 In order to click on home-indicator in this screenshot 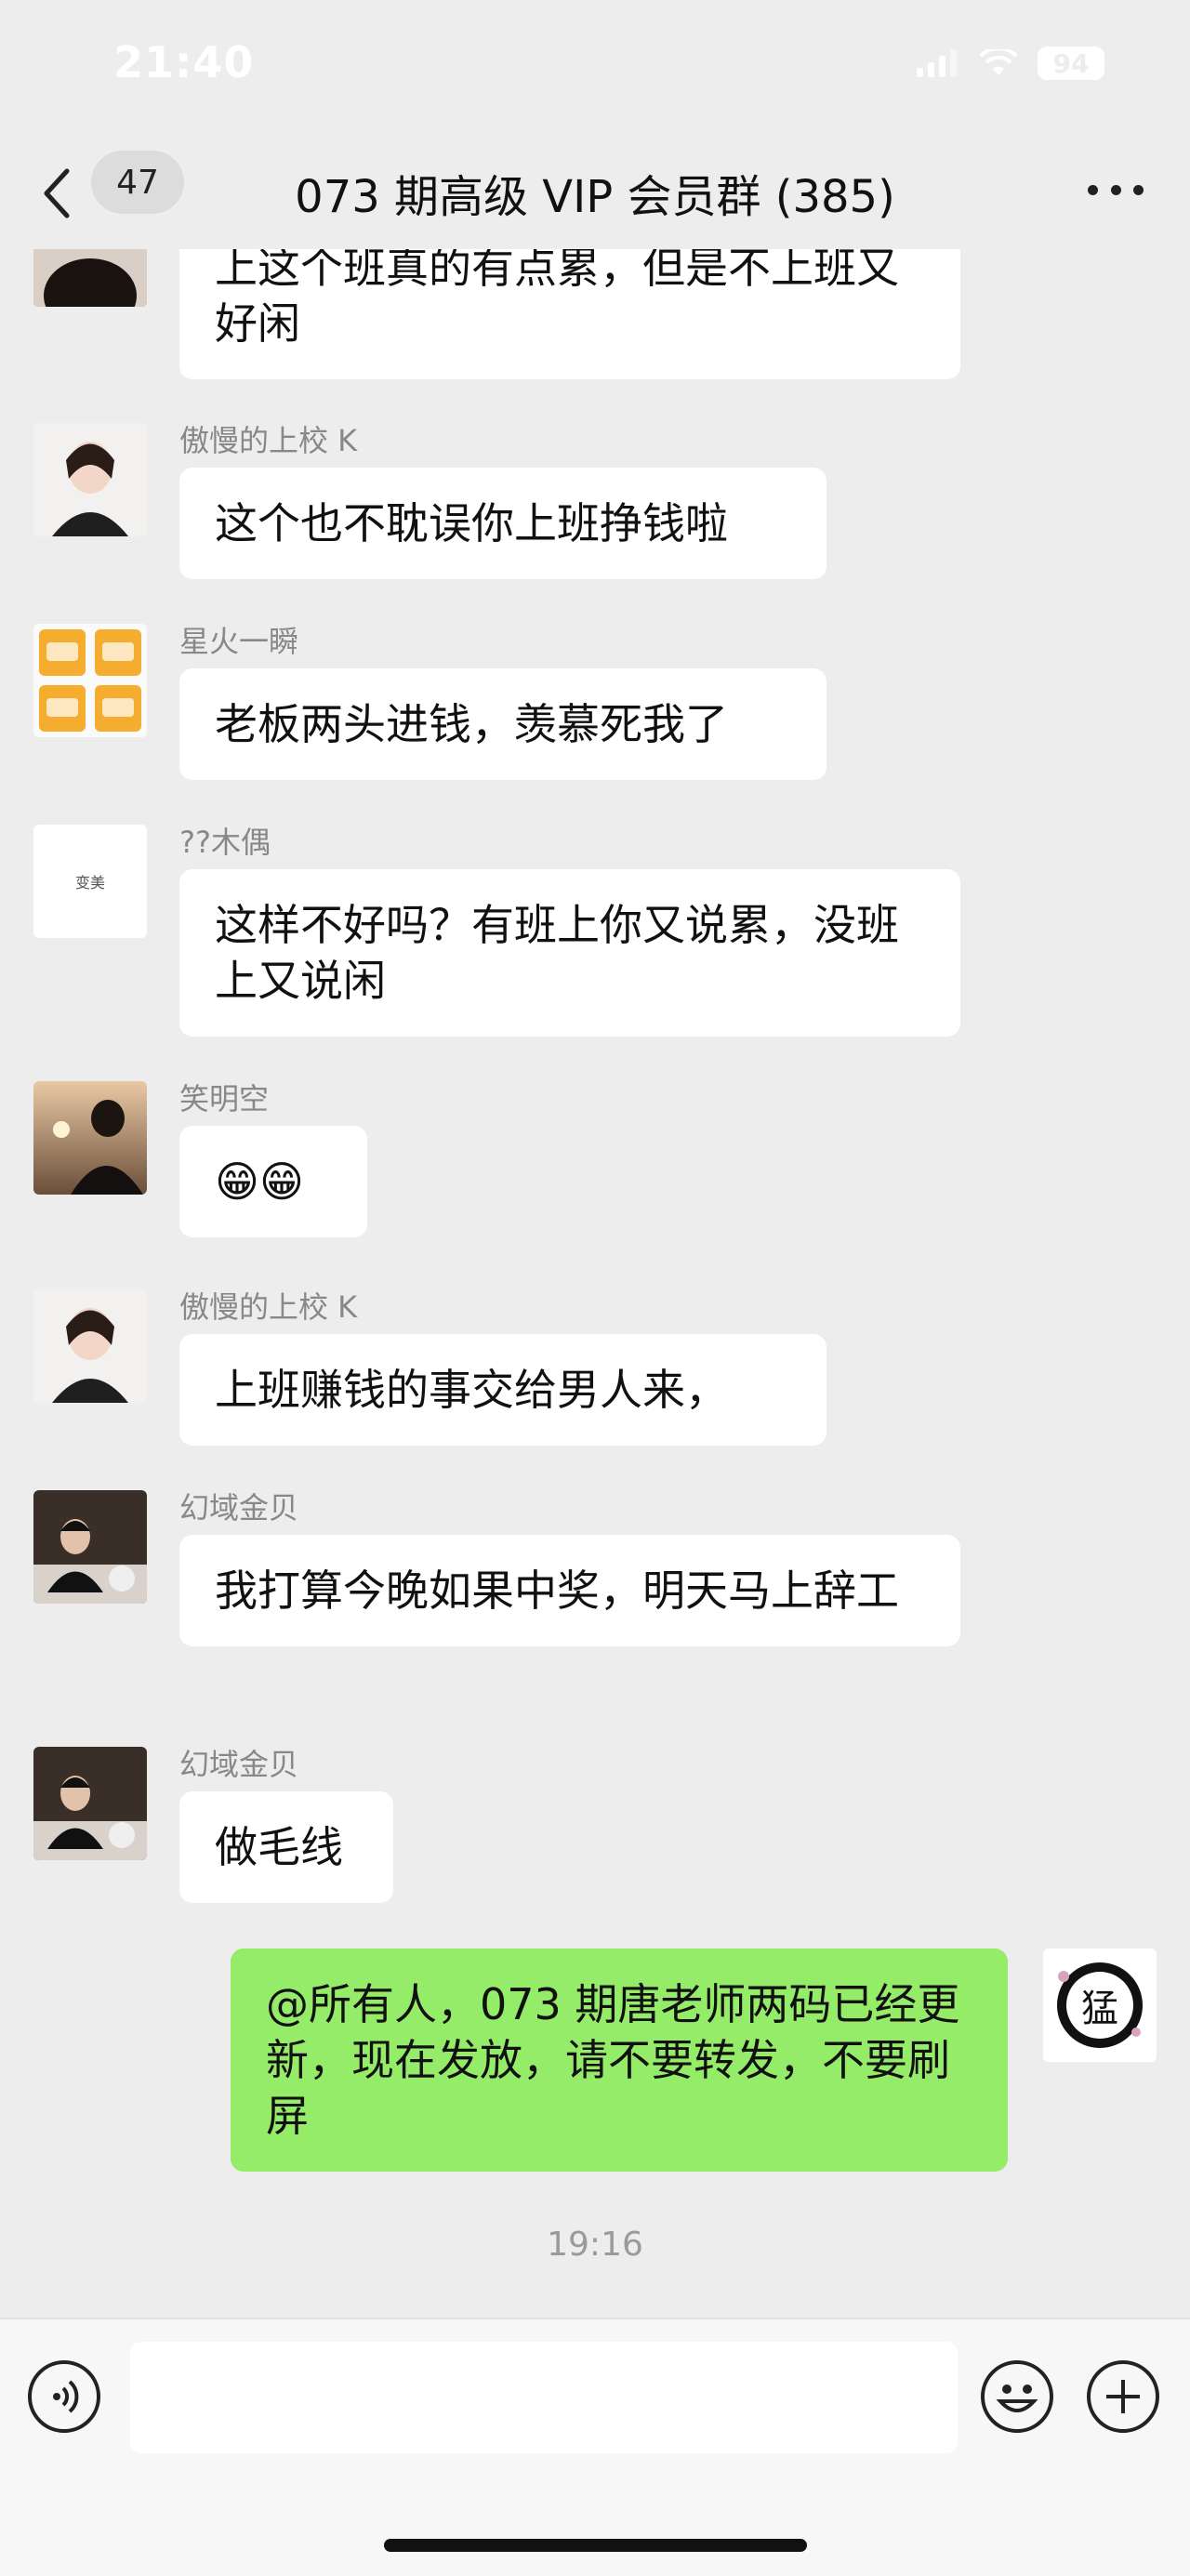, I will do `click(595, 2545)`.